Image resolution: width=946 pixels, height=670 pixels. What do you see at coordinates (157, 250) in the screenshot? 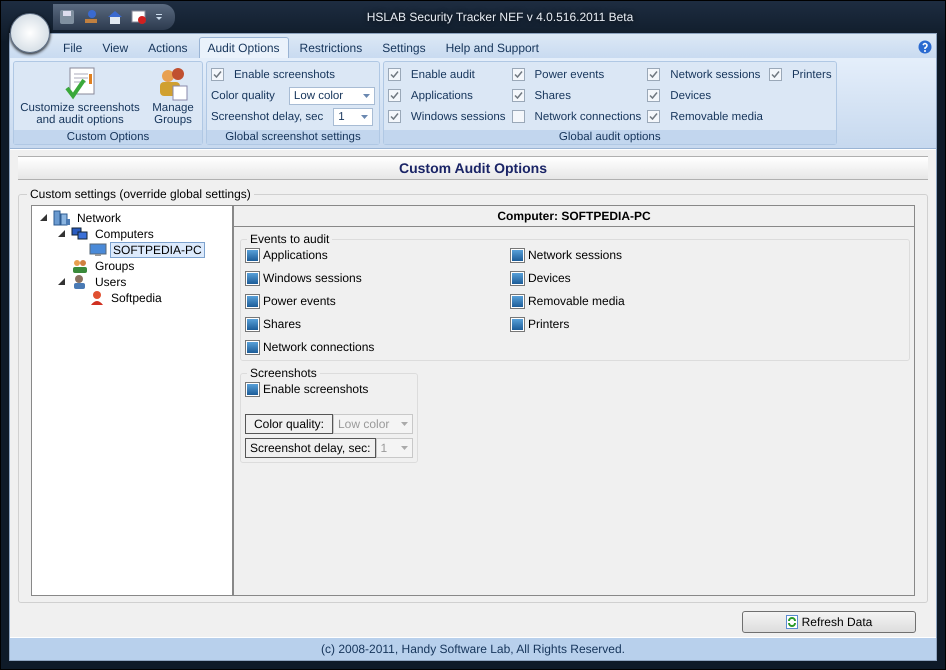
I see `tree-item: SOFTPEDIA-PC` at bounding box center [157, 250].